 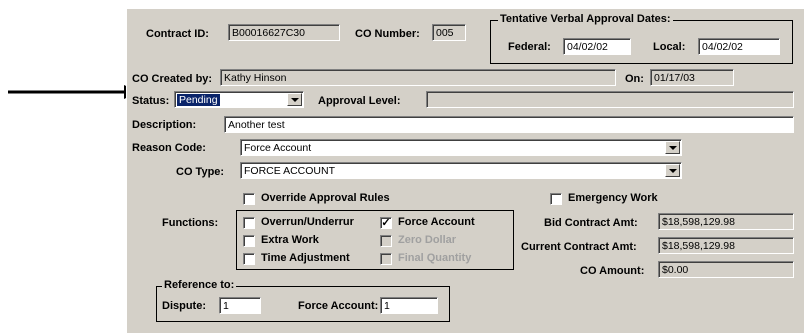 What do you see at coordinates (610, 99) in the screenshot?
I see `approval-level-field` at bounding box center [610, 99].